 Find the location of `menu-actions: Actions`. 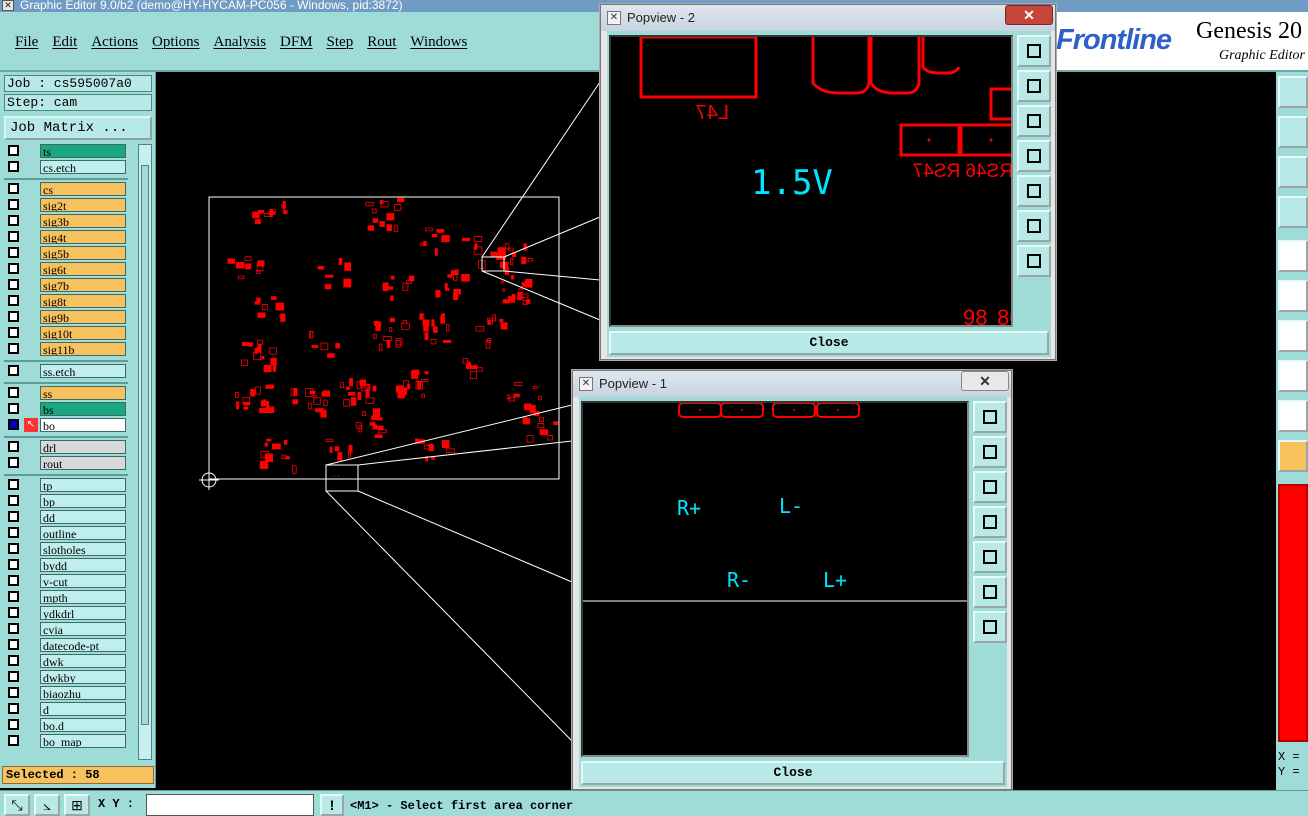

menu-actions: Actions is located at coordinates (114, 42).